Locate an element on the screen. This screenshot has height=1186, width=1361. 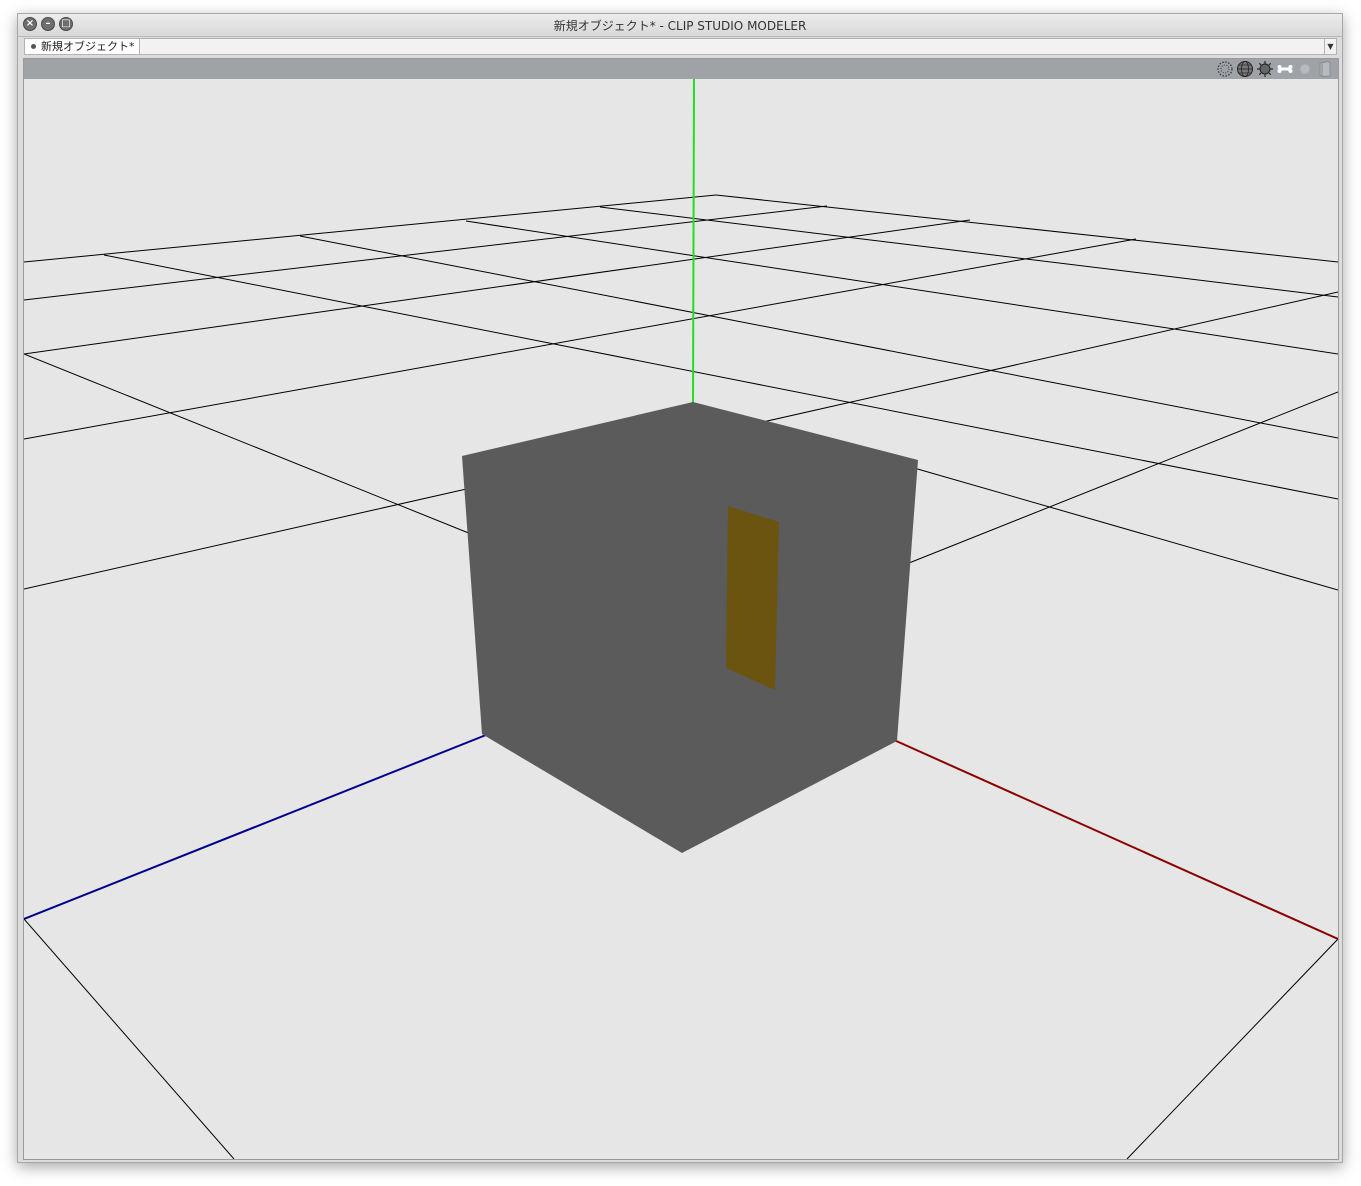
light-gear-icon is located at coordinates (1265, 69).